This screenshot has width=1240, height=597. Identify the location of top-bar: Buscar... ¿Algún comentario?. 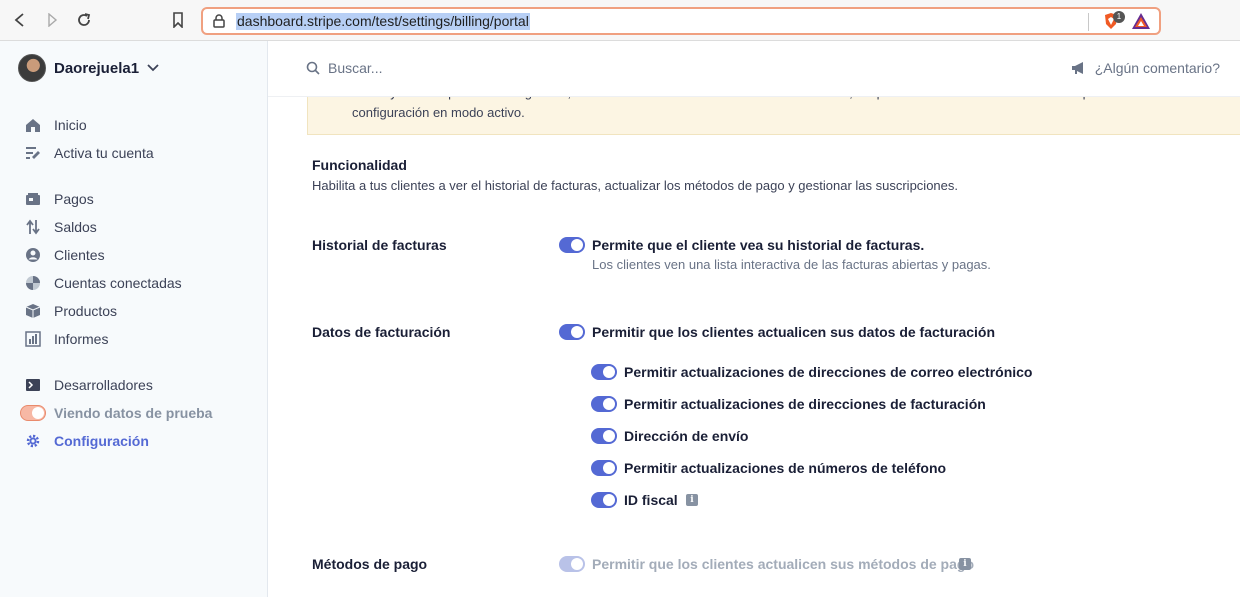
(754, 69).